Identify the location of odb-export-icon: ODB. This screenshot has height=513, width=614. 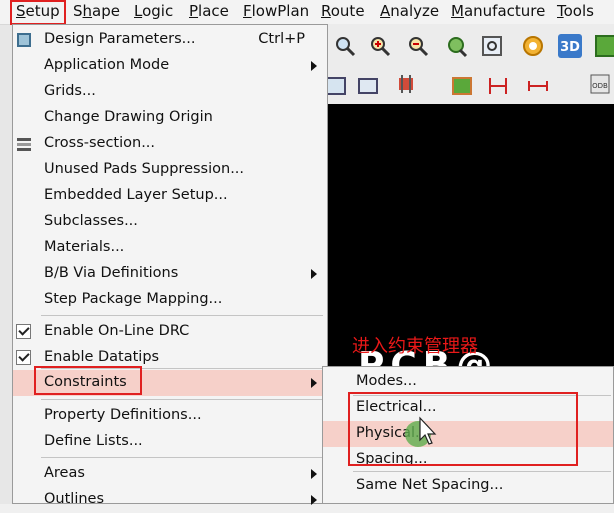
(600, 84).